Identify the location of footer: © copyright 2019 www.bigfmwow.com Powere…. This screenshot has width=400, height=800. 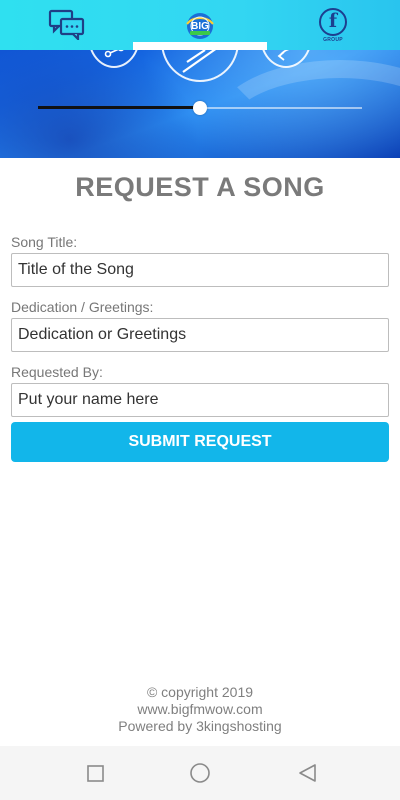
(200, 709).